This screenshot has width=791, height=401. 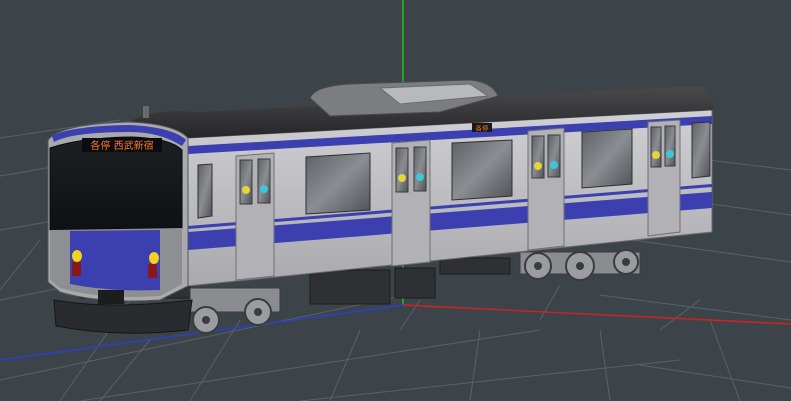 What do you see at coordinates (77, 256) in the screenshot?
I see `left-headlight` at bounding box center [77, 256].